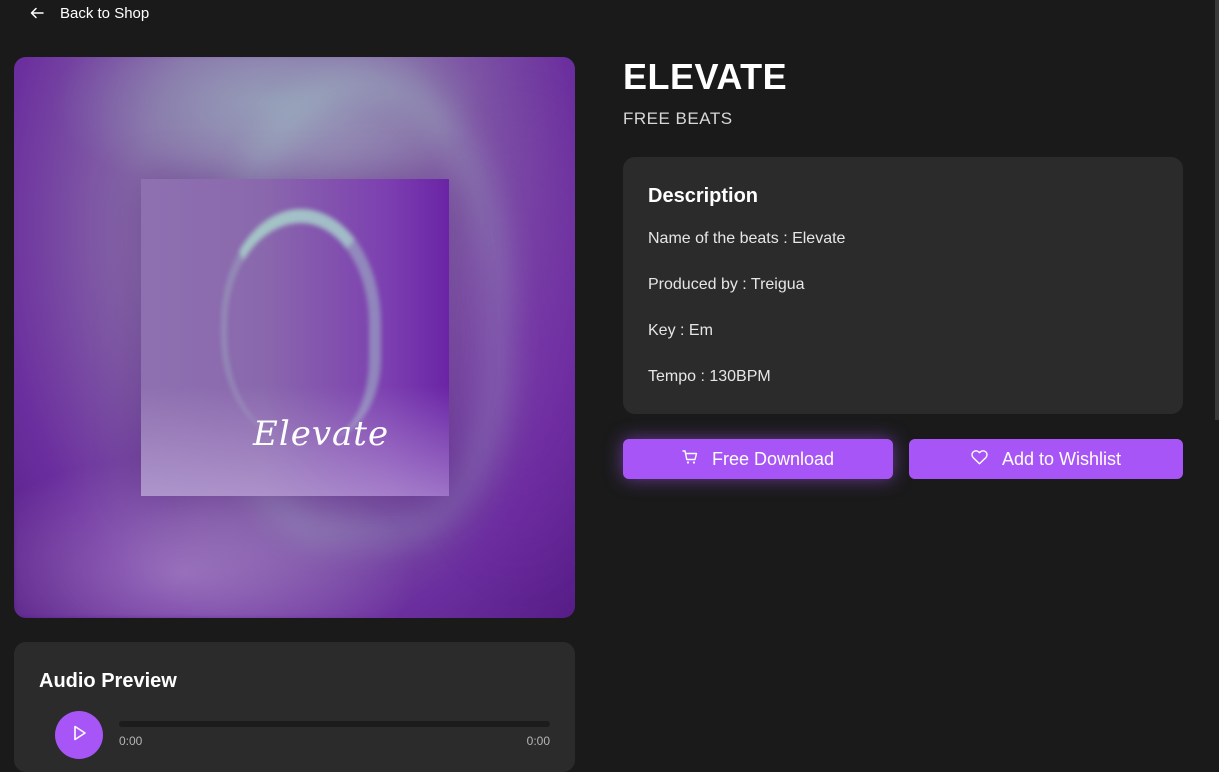 This screenshot has width=1219, height=772. Describe the element at coordinates (334, 724) in the screenshot. I see `audio-progress-bar` at that location.